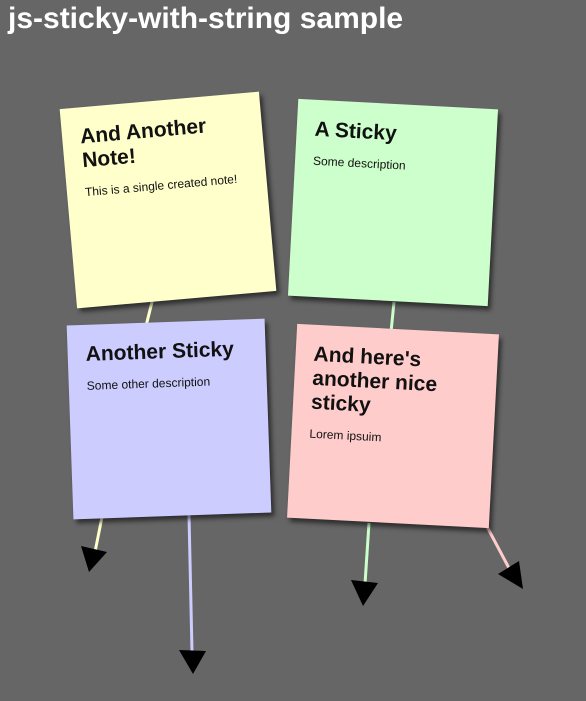  What do you see at coordinates (345, 436) in the screenshot?
I see `sticky-note-description: Lorem ipsuim` at bounding box center [345, 436].